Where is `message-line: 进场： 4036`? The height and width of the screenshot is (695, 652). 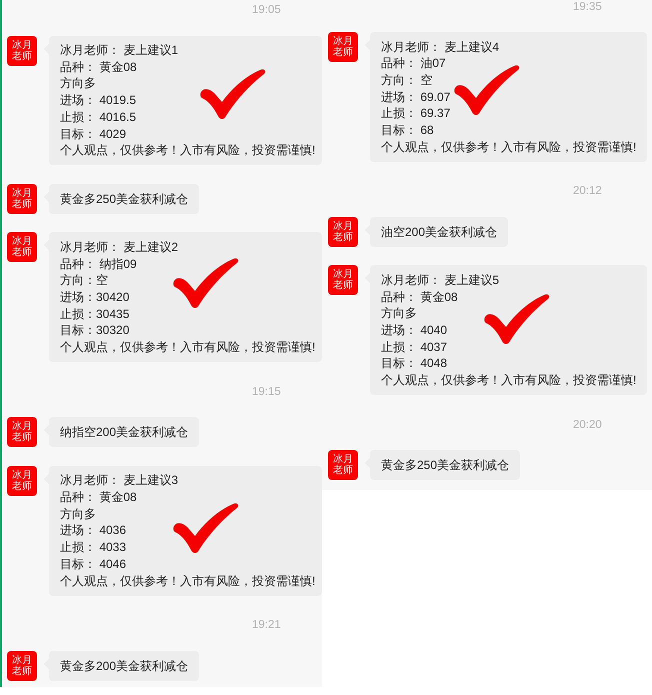
message-line: 进场： 4036 is located at coordinates (93, 531).